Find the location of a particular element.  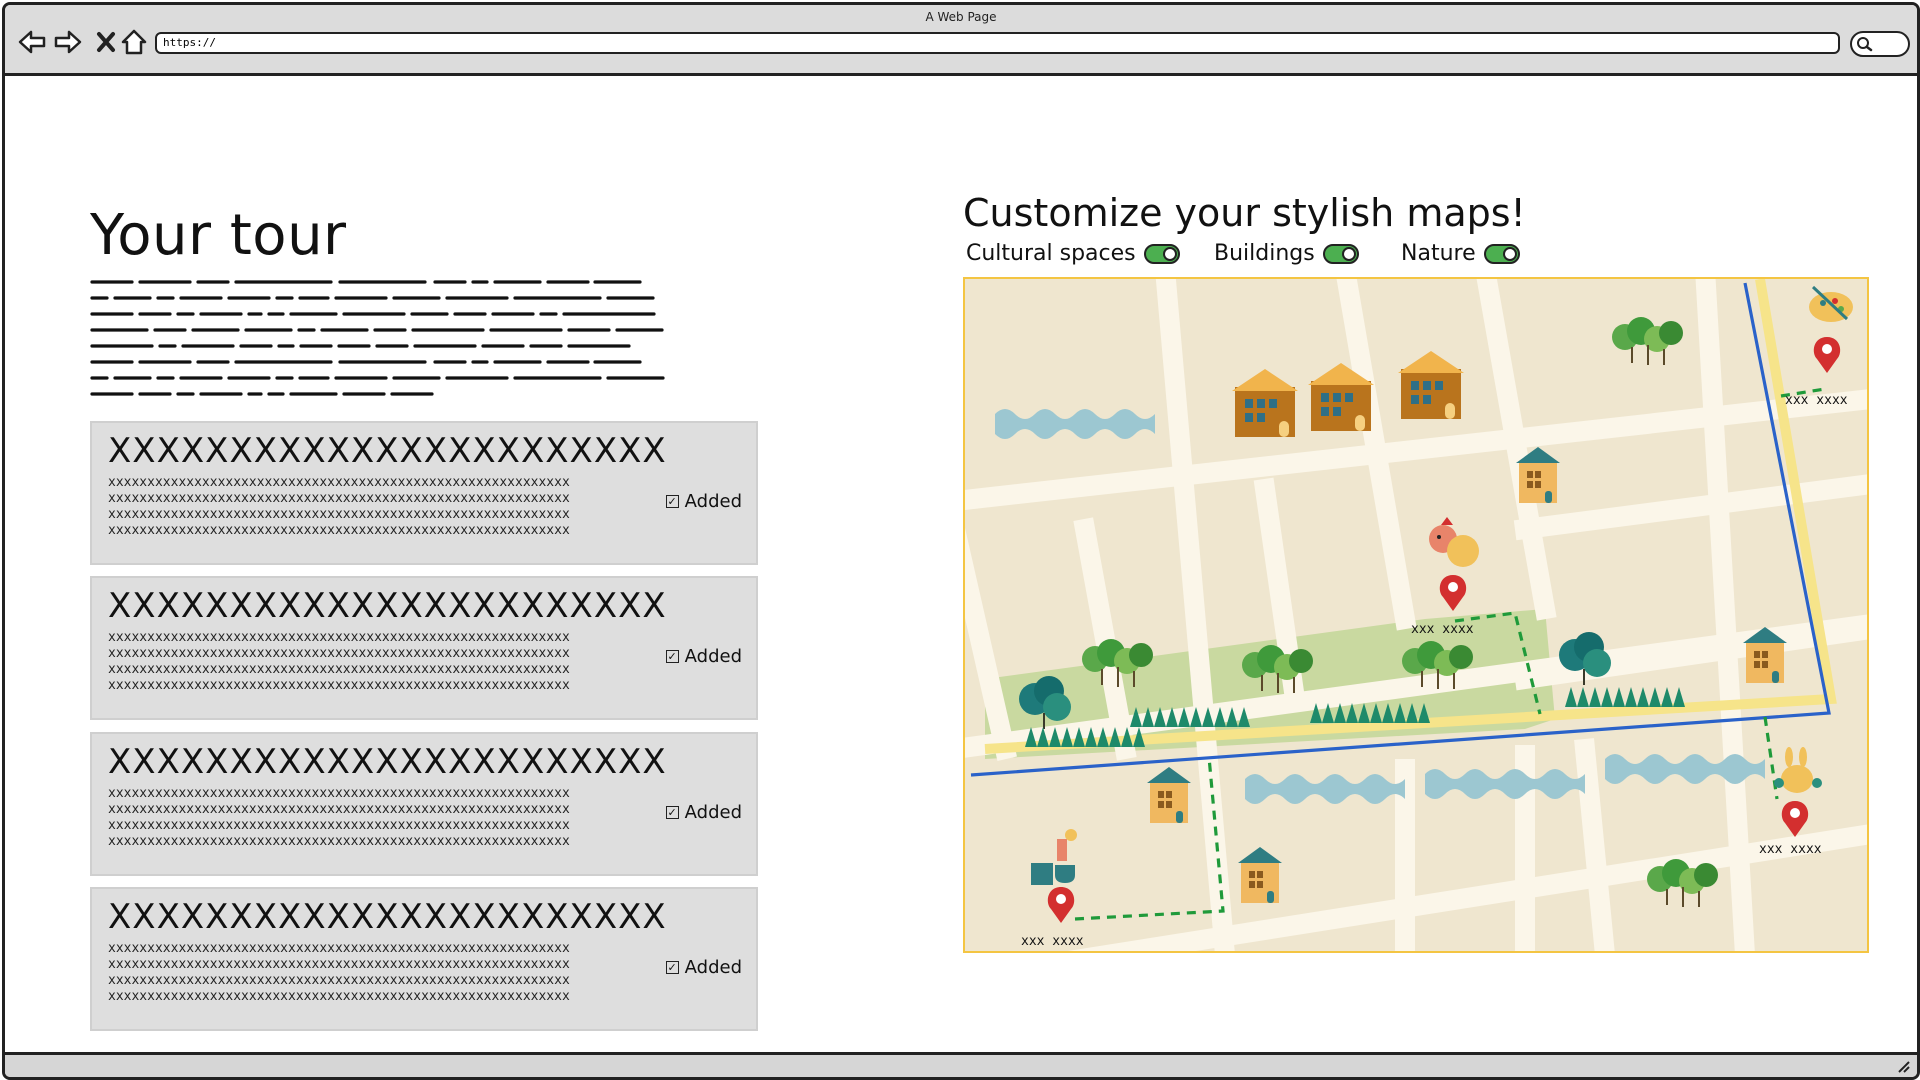

toggle-cultural-spaces: Cultural spaces is located at coordinates (1073, 253).